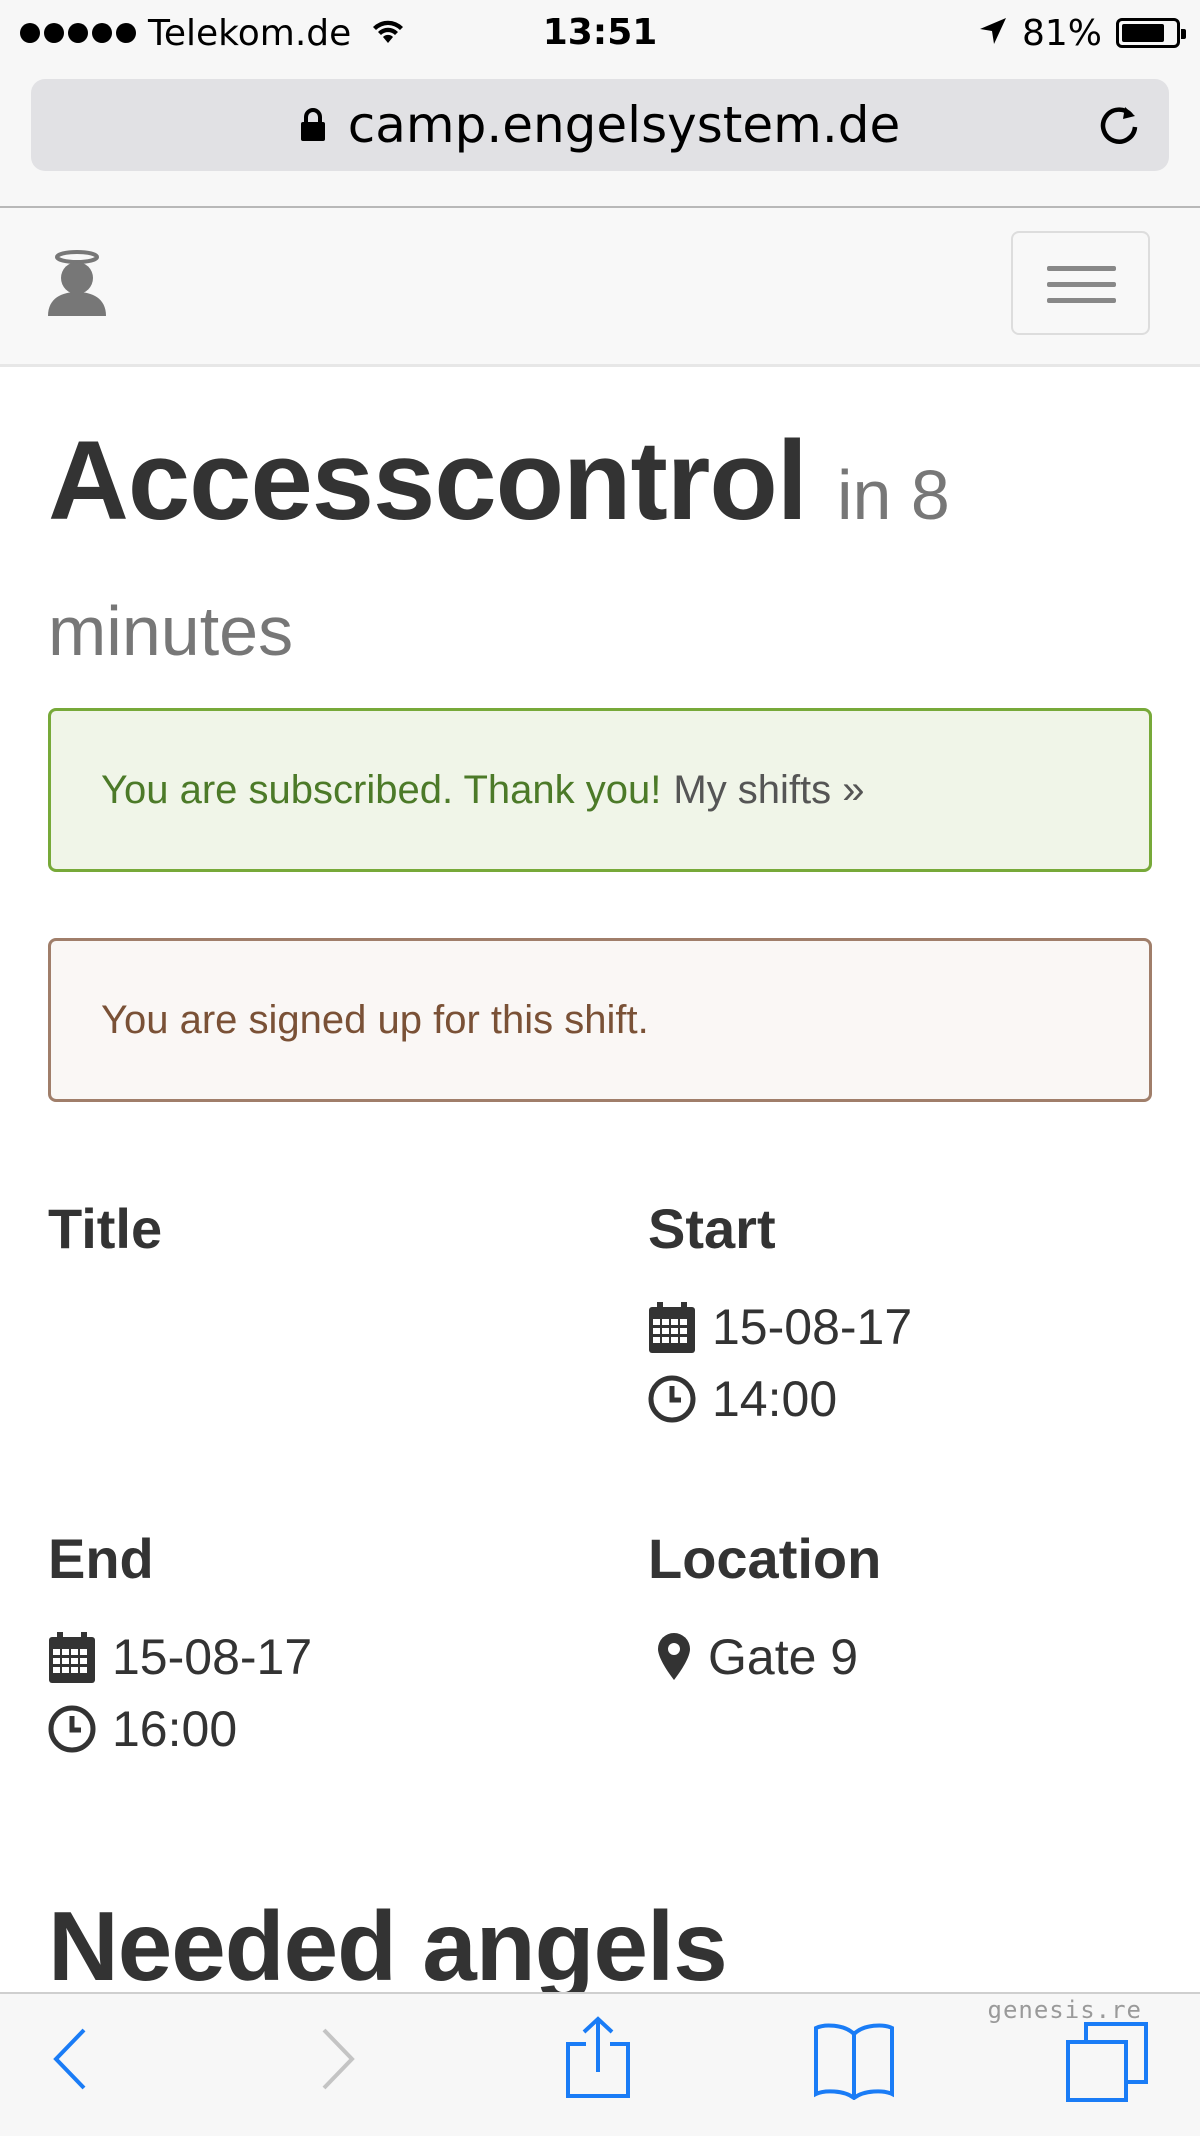 The image size is (1200, 2136). I want to click on back-icon, so click(70, 2061).